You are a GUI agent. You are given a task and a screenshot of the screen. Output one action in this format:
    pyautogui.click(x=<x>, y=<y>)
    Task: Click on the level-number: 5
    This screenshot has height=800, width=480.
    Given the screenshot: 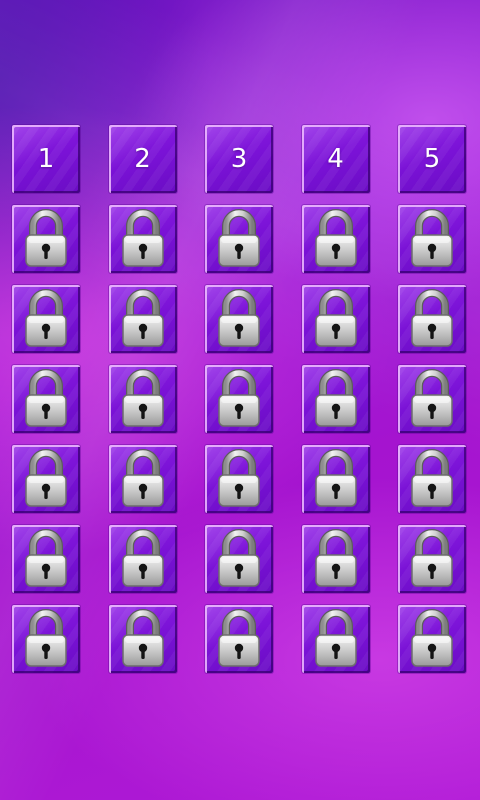 What is the action you would take?
    pyautogui.click(x=432, y=159)
    